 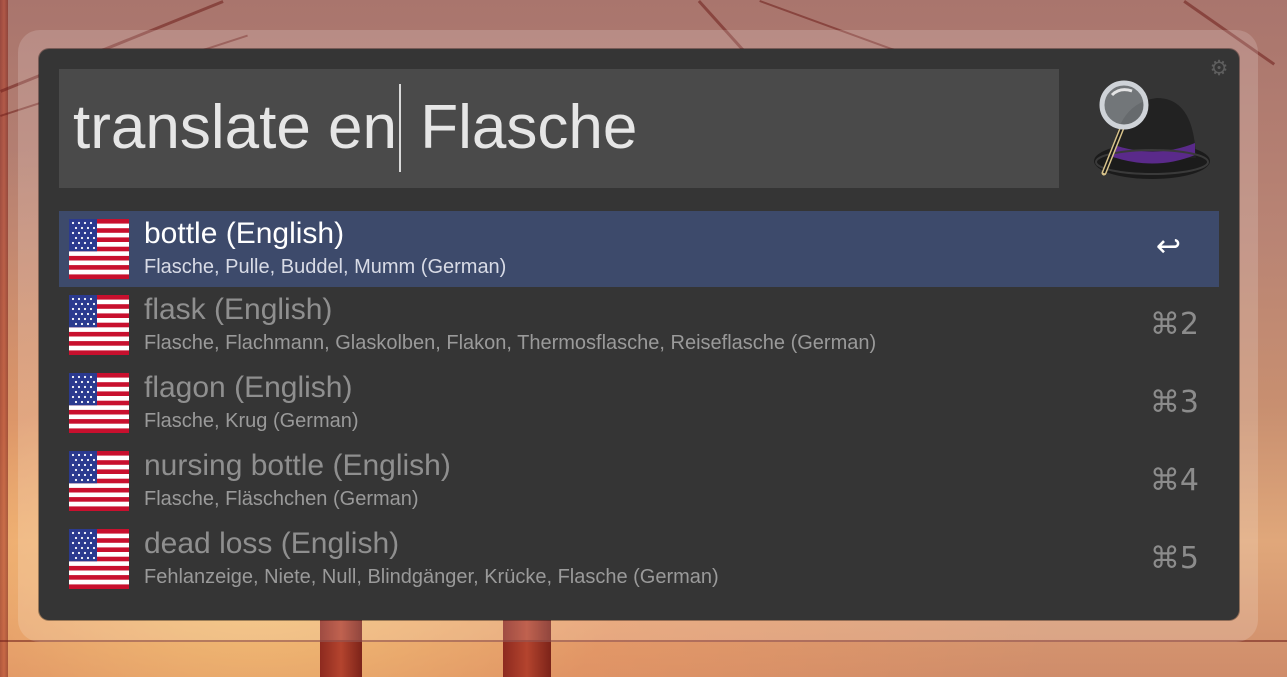 I want to click on result-title: dead loss (English), so click(x=272, y=543).